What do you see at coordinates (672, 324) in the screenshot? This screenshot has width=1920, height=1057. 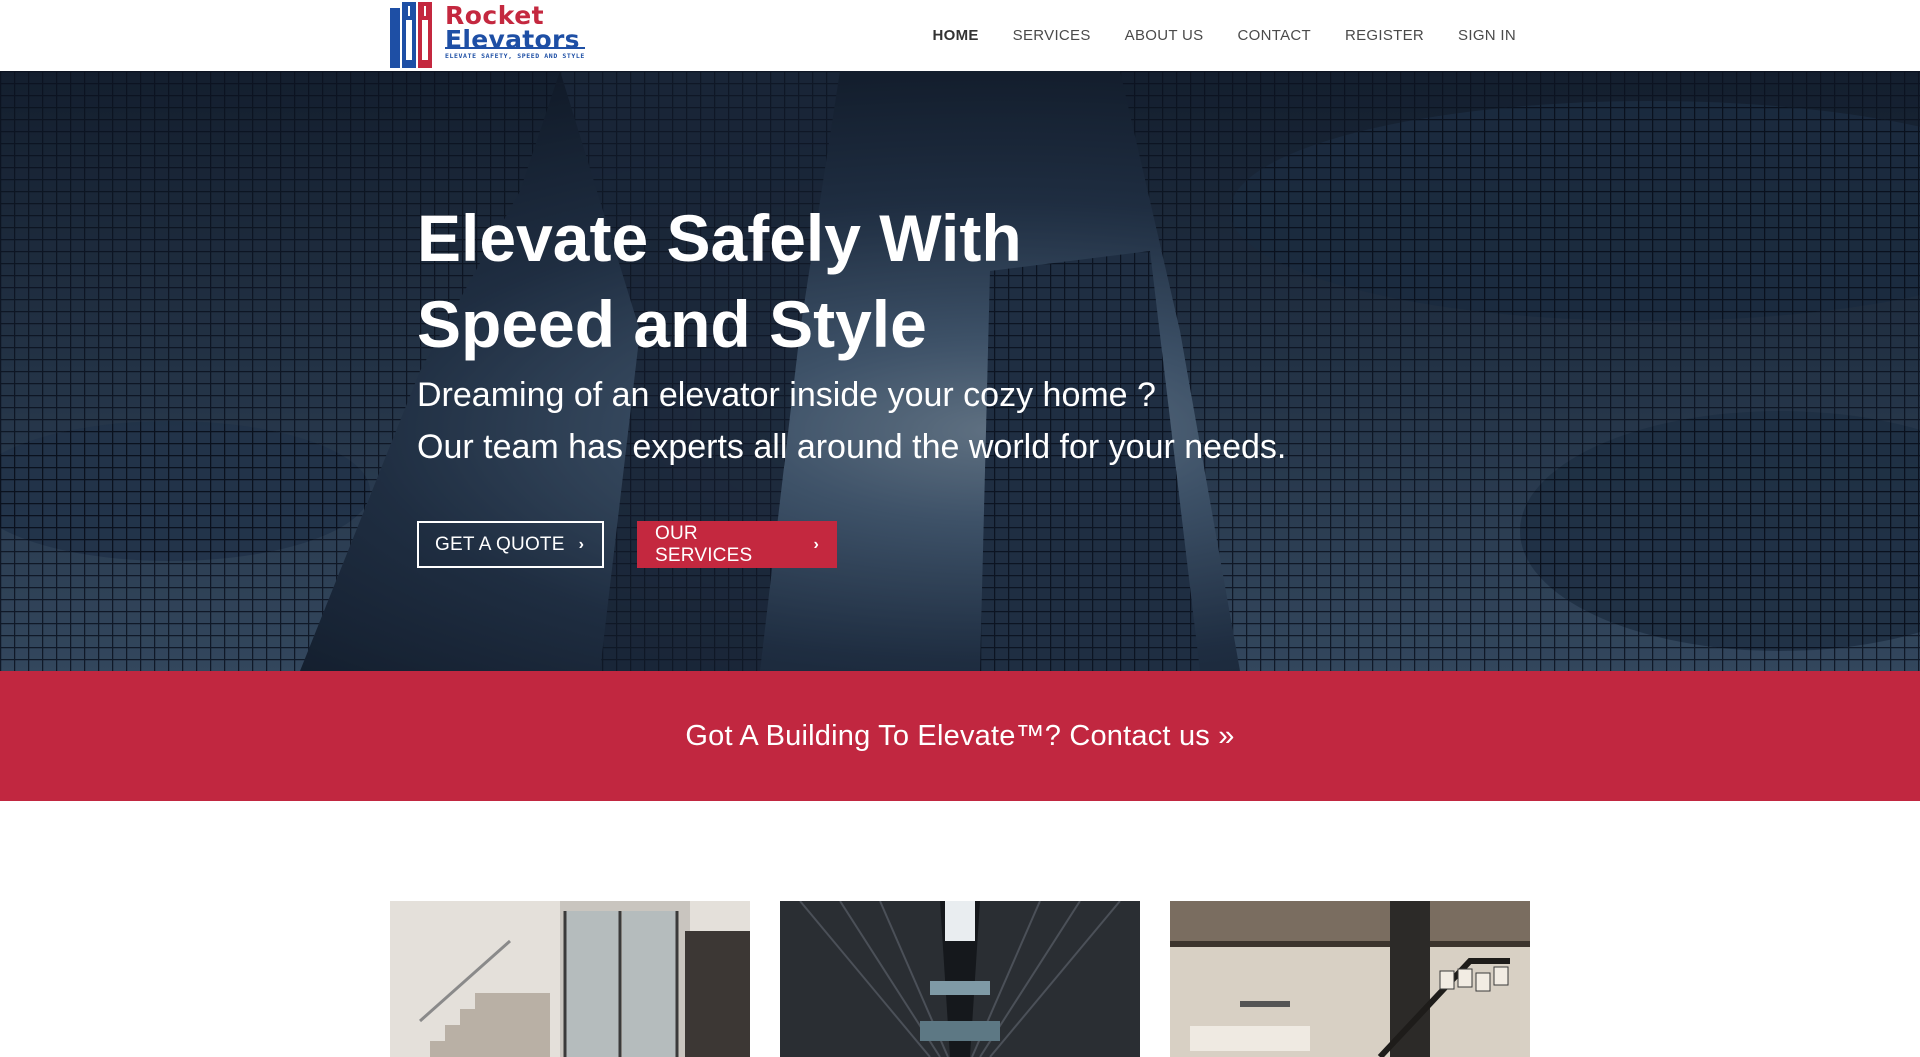 I see `hero-title-line2: Speed and Style` at bounding box center [672, 324].